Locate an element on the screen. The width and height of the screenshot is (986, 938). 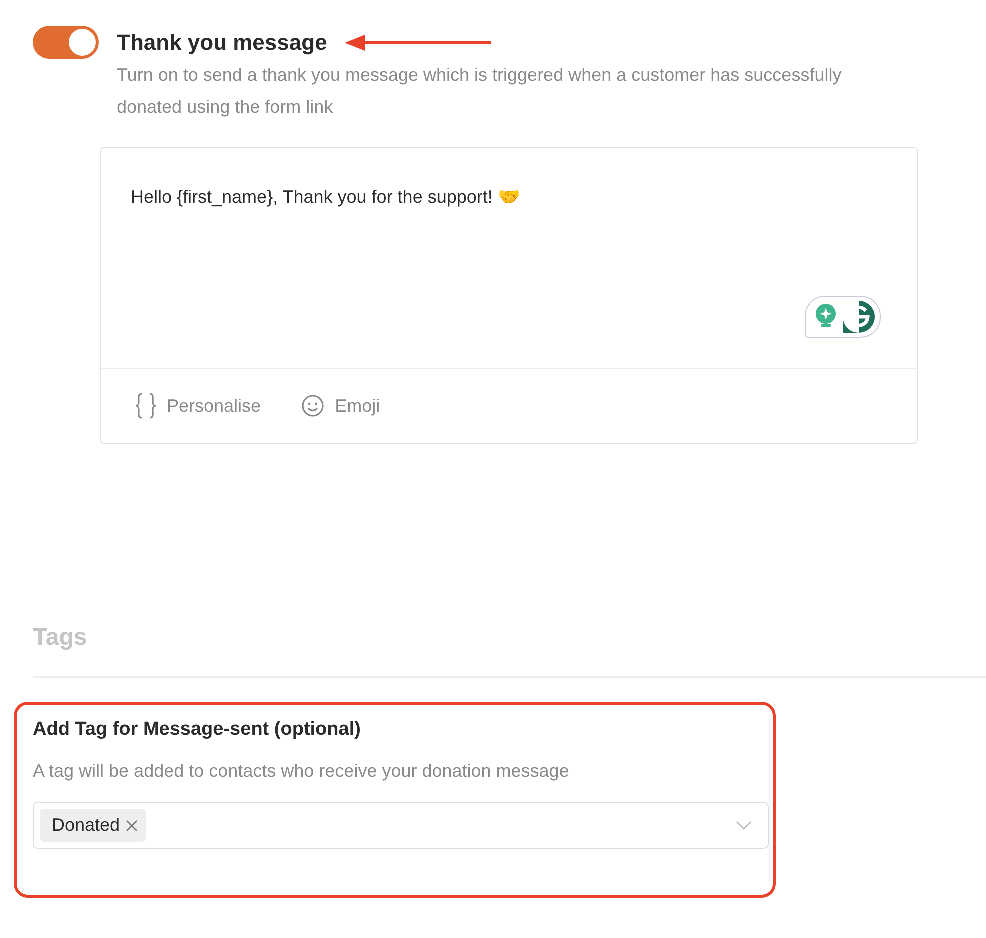
message-text: Hello {first_name}, Thank you for the support! 🤝 is located at coordinates (326, 197).